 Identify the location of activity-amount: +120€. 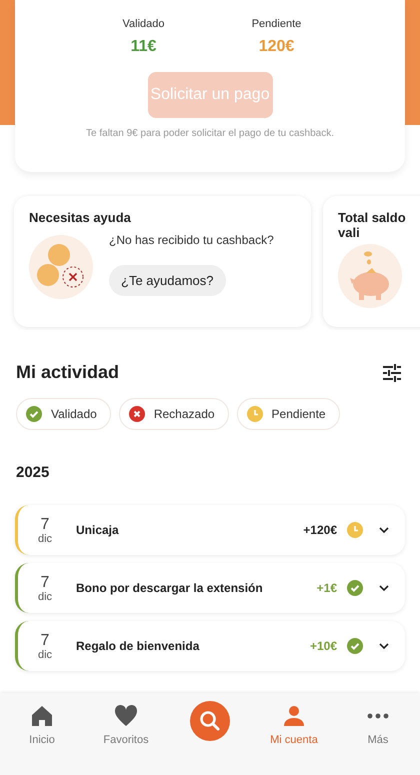
(320, 530).